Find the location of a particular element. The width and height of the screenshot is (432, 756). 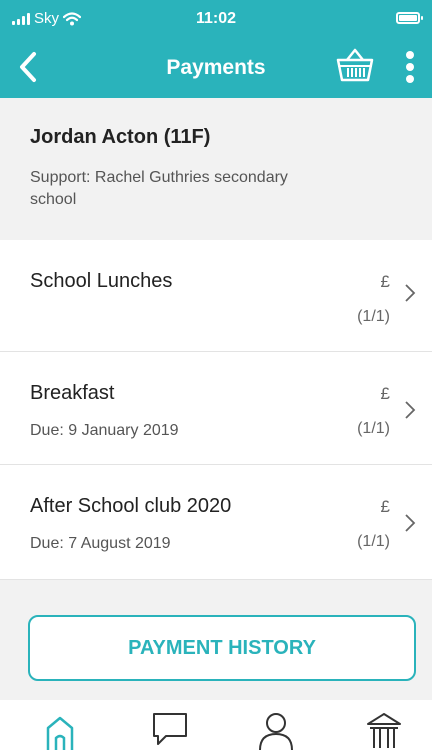

status-time: 11:02 is located at coordinates (216, 18).